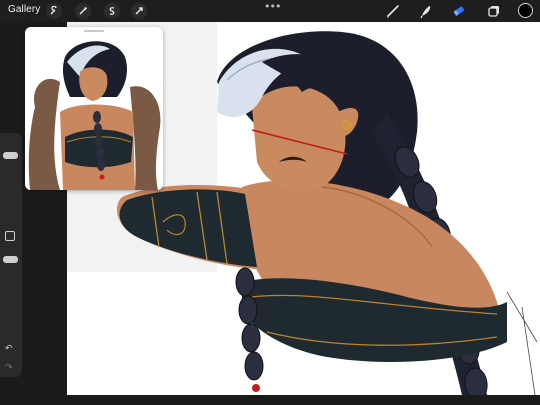 The height and width of the screenshot is (405, 540). What do you see at coordinates (94, 31) in the screenshot?
I see `reference-grab-handle` at bounding box center [94, 31].